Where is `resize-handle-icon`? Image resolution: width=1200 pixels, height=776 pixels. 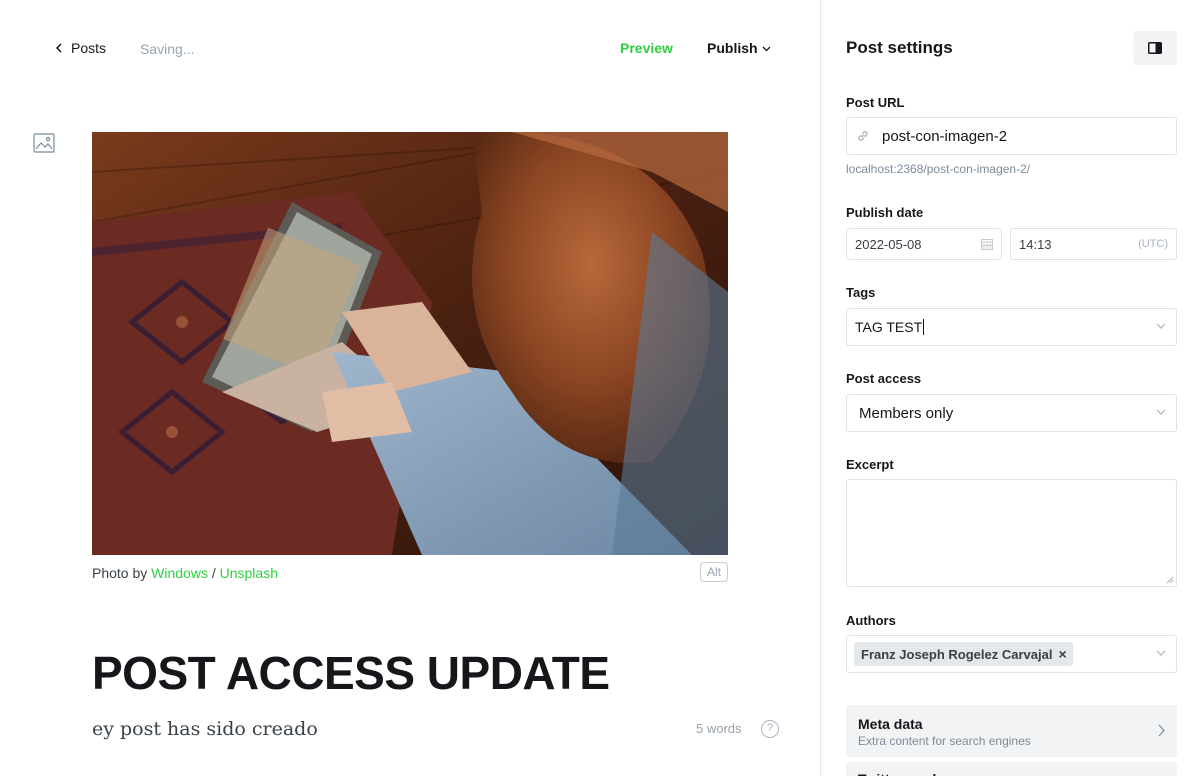 resize-handle-icon is located at coordinates (1170, 580).